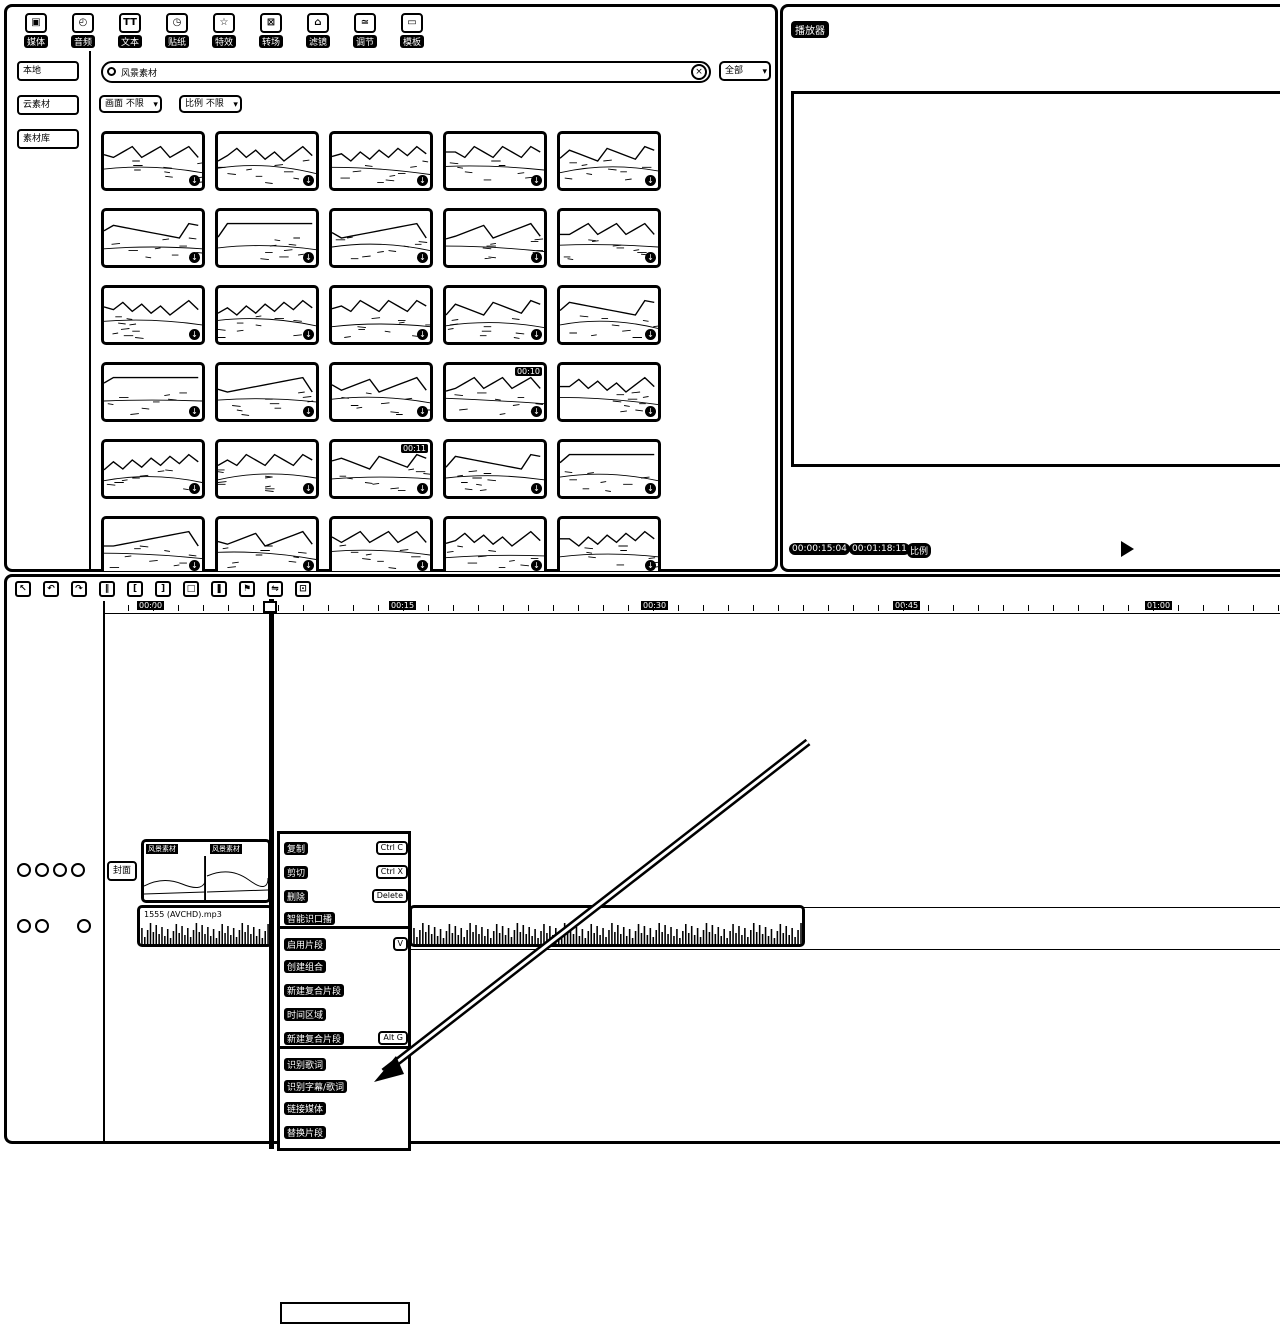 The image size is (1280, 1324). What do you see at coordinates (78, 870) in the screenshot?
I see `cover-icon` at bounding box center [78, 870].